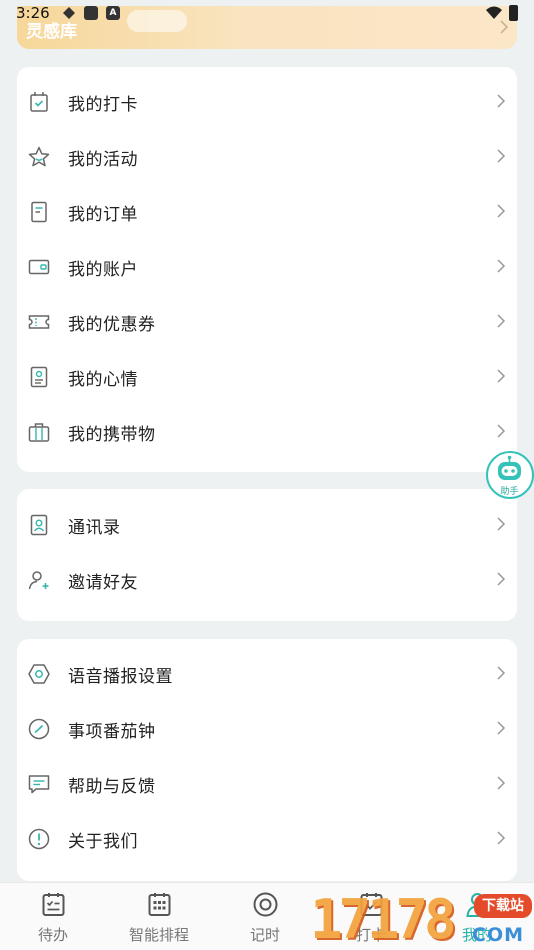 The height and width of the screenshot is (950, 534). Describe the element at coordinates (267, 837) in the screenshot. I see `menu-item-about: 关于我们` at that location.